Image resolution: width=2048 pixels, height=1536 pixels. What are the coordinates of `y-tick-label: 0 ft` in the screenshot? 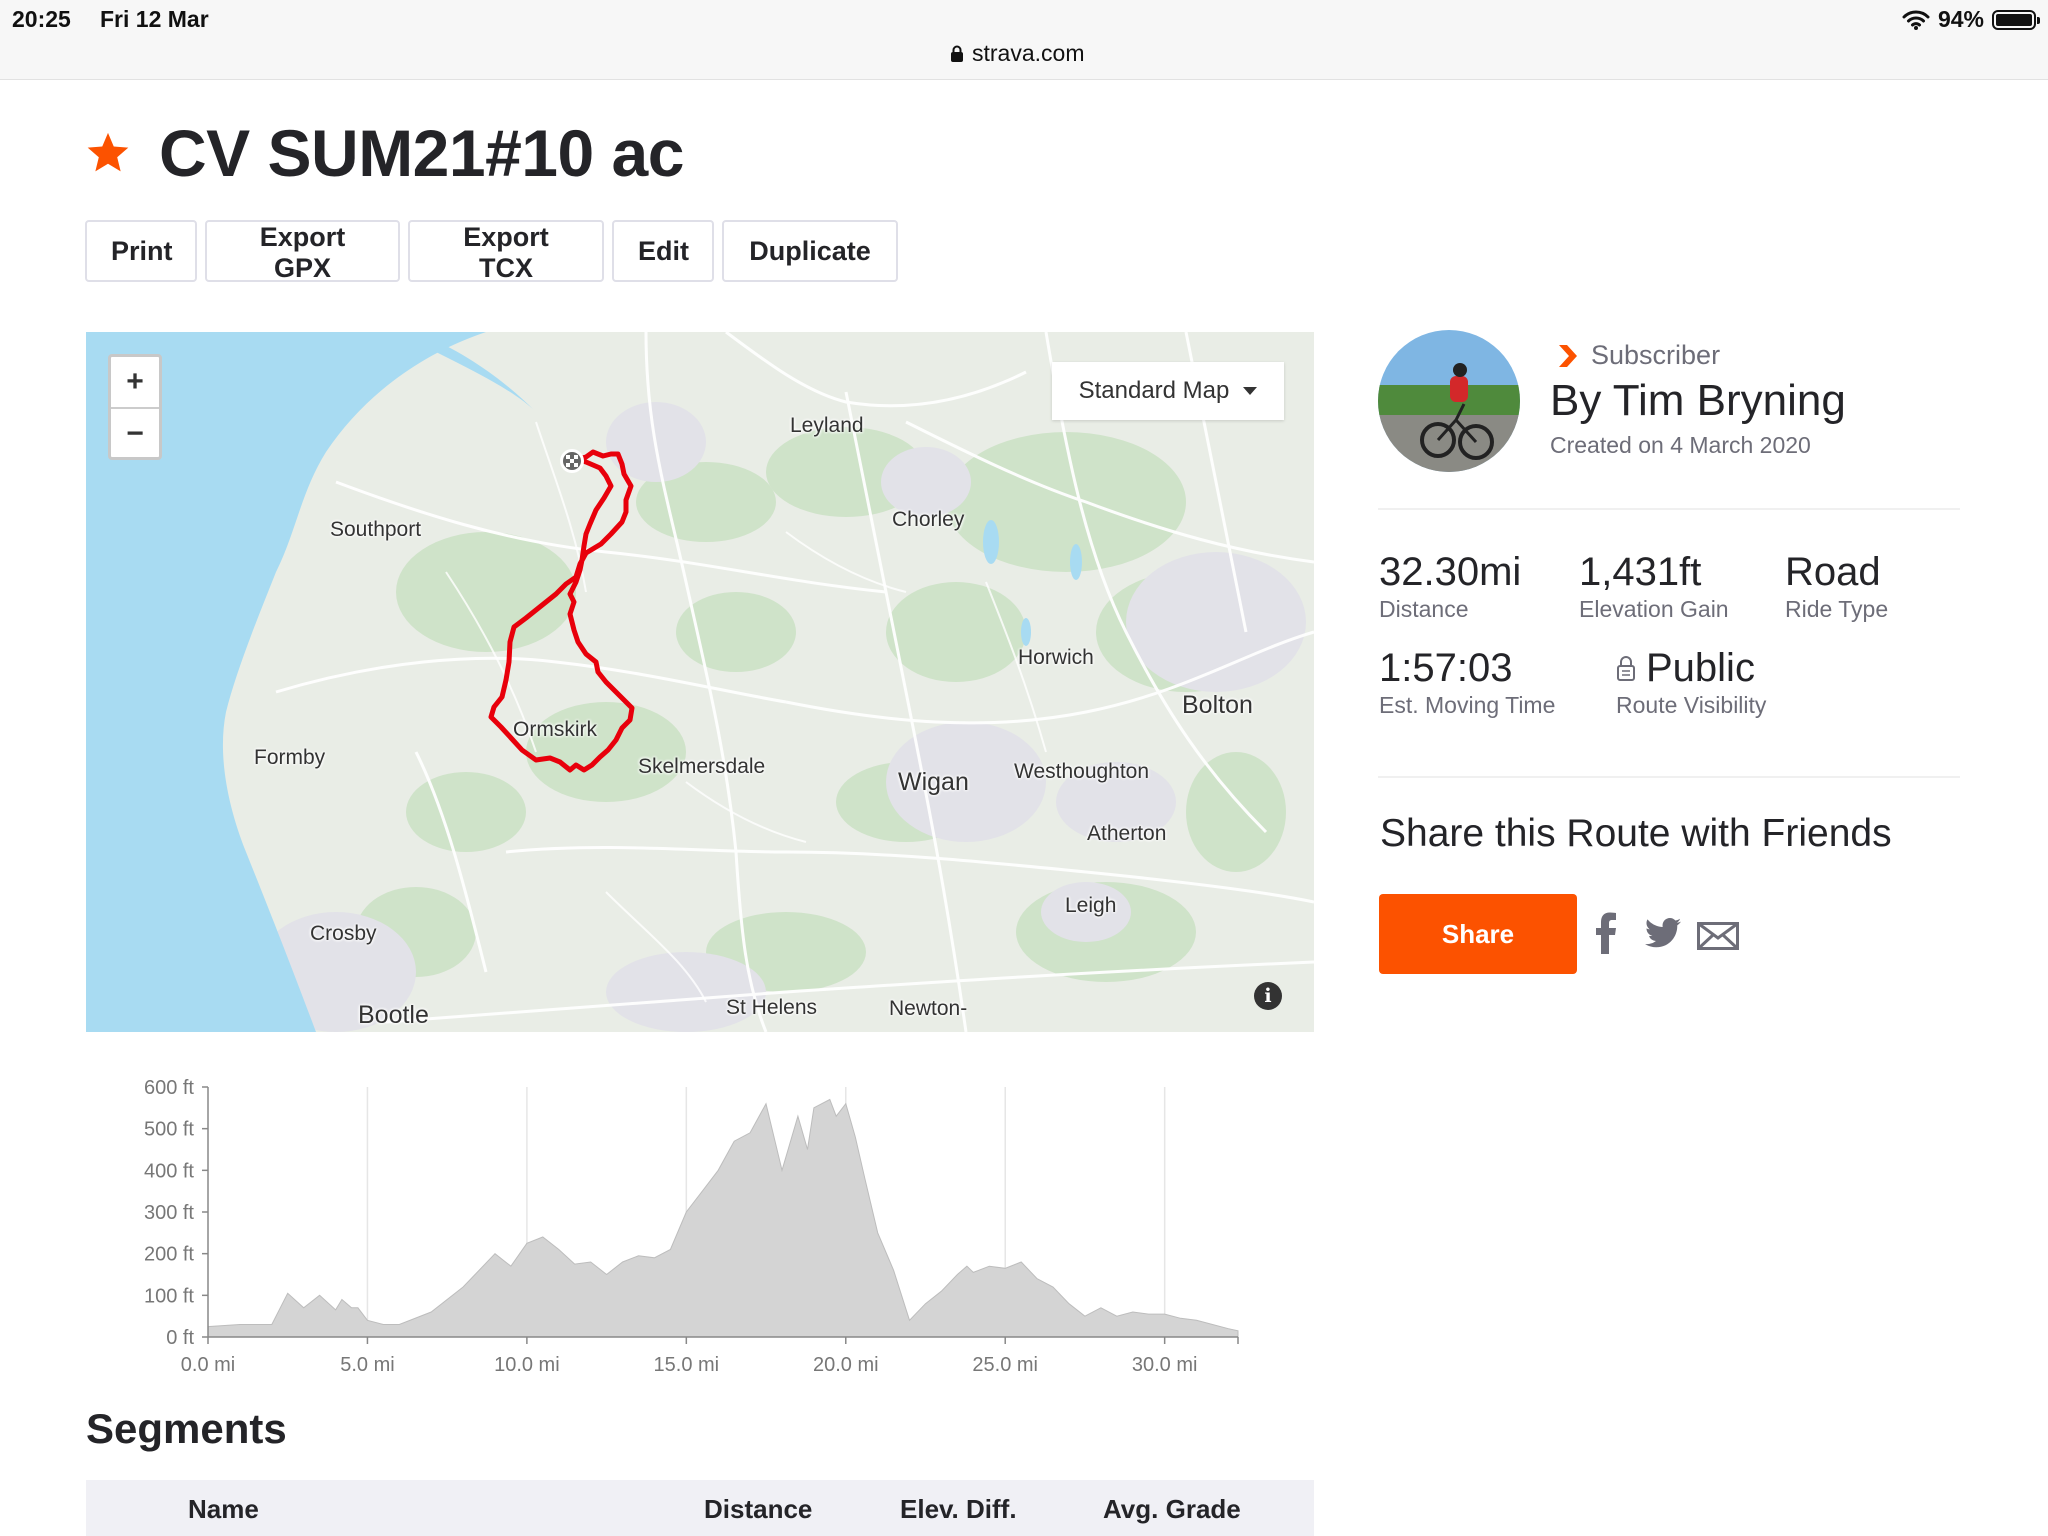 It's located at (180, 1338).